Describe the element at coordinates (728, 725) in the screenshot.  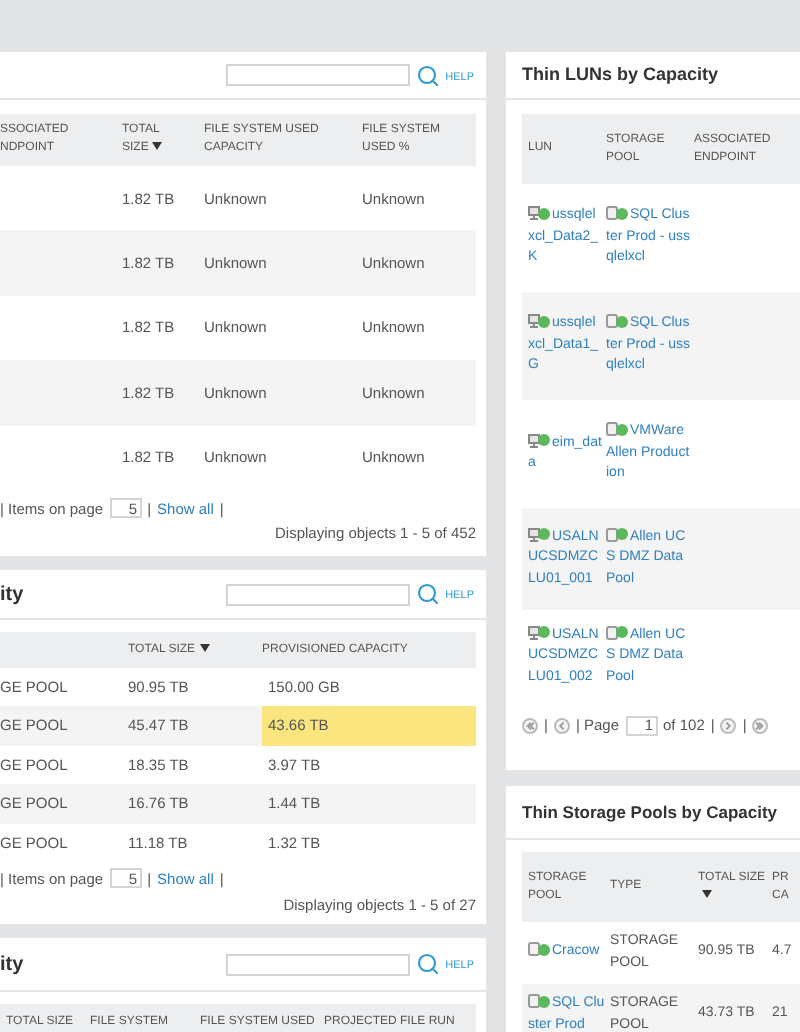
I see `next-page-button` at that location.